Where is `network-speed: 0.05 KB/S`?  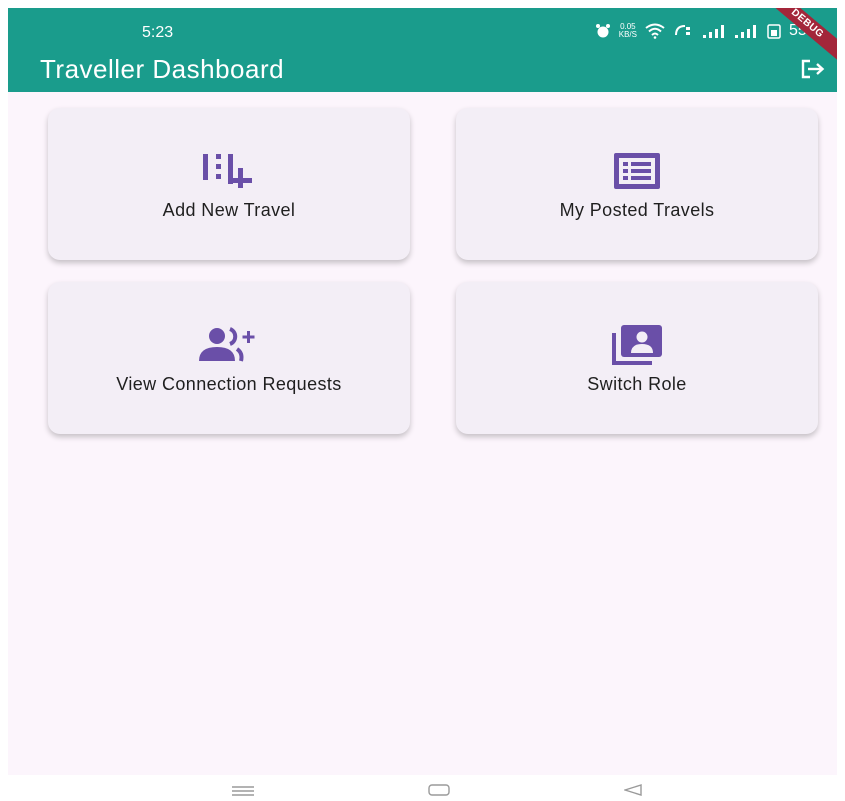 network-speed: 0.05 KB/S is located at coordinates (628, 31).